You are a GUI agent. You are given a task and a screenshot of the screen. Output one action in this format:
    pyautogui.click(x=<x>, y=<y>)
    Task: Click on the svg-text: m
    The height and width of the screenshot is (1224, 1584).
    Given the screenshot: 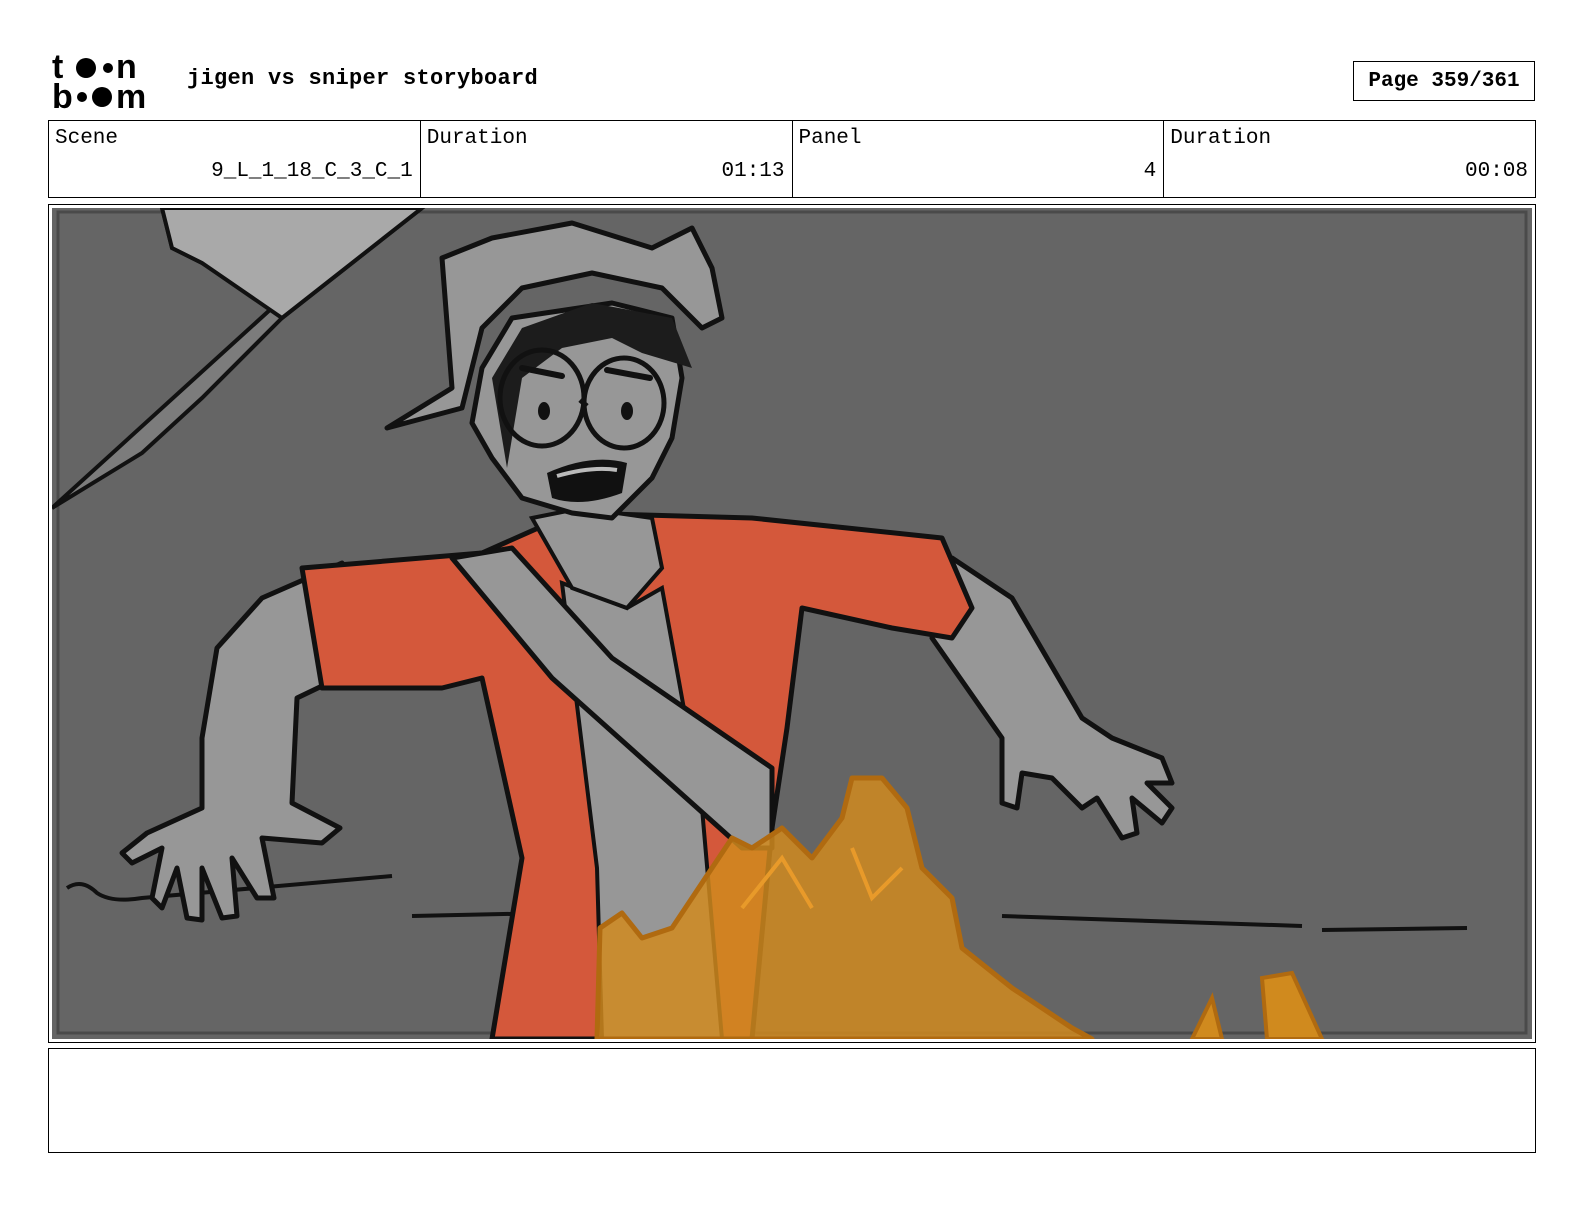 What is the action you would take?
    pyautogui.click(x=131, y=95)
    